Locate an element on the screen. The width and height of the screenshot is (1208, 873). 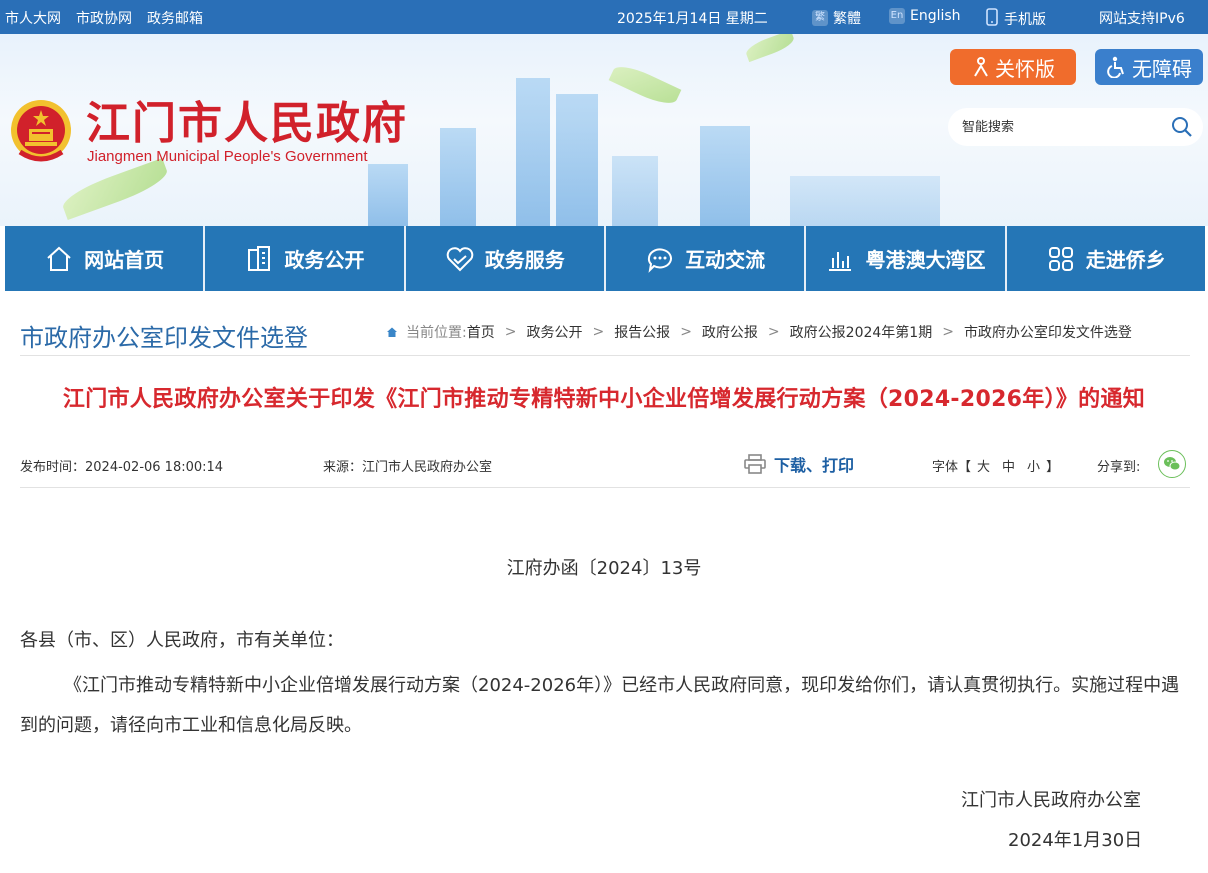
nav-interaction: 互动交流 is located at coordinates (706, 258).